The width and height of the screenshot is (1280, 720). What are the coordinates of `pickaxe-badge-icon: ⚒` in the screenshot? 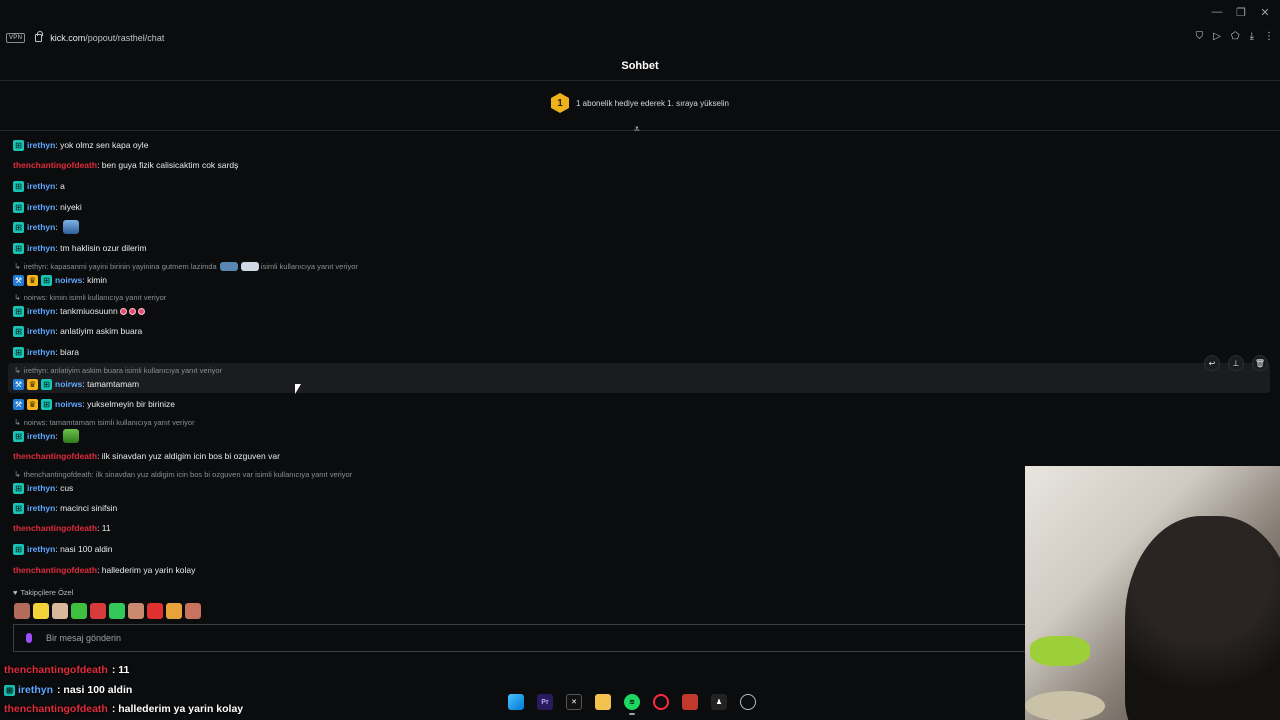 It's located at (18, 404).